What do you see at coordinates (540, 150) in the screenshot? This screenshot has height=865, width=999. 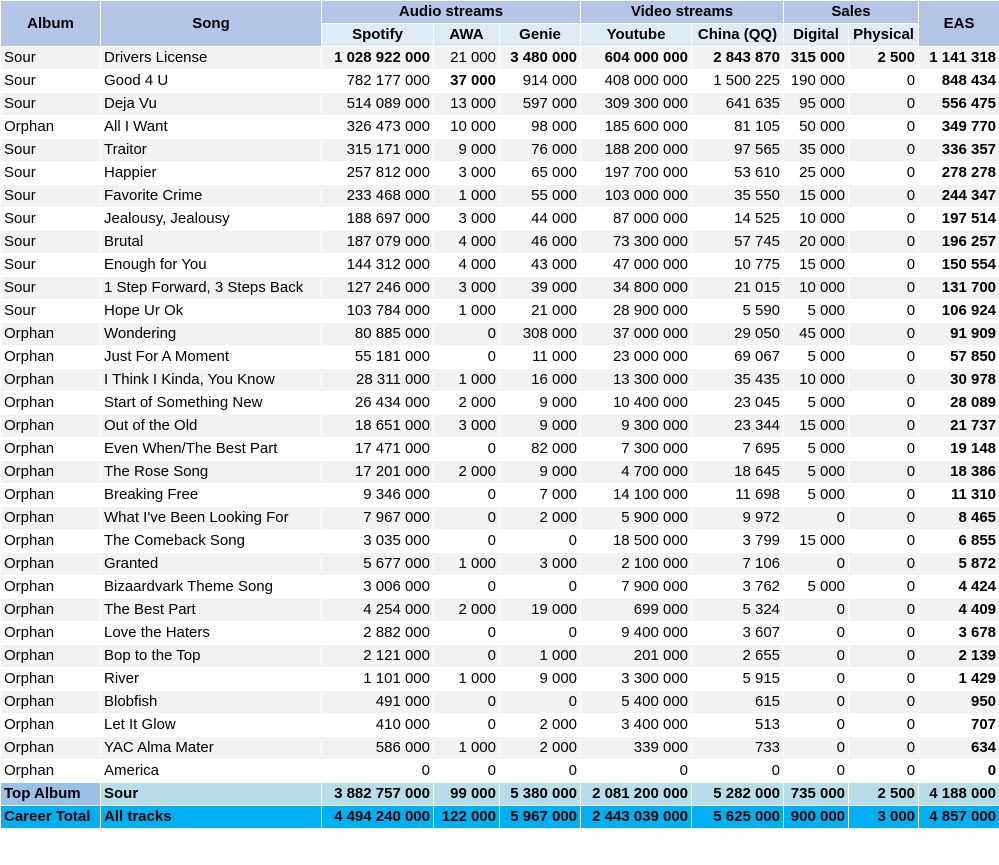 I see `value-cell: 76 000` at bounding box center [540, 150].